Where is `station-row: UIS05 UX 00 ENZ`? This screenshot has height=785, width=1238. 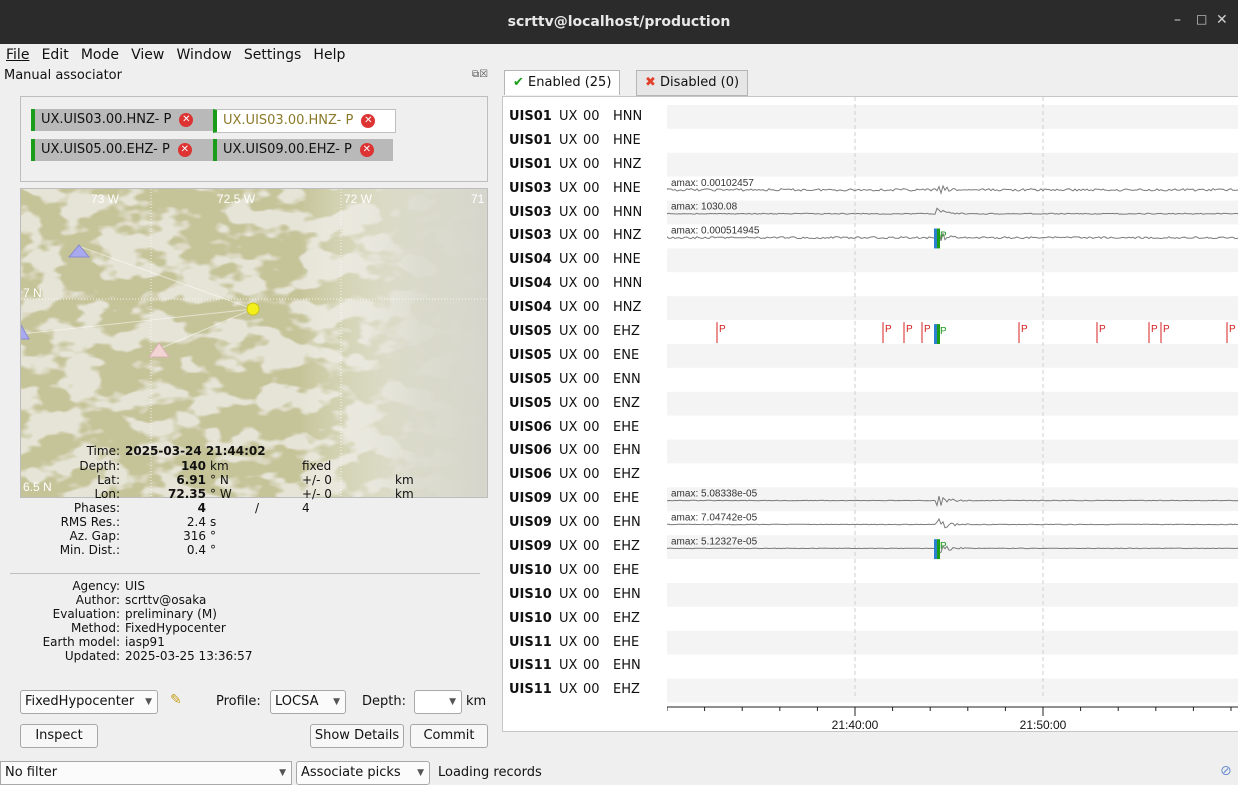
station-row: UIS05 UX 00 ENZ is located at coordinates (589, 404).